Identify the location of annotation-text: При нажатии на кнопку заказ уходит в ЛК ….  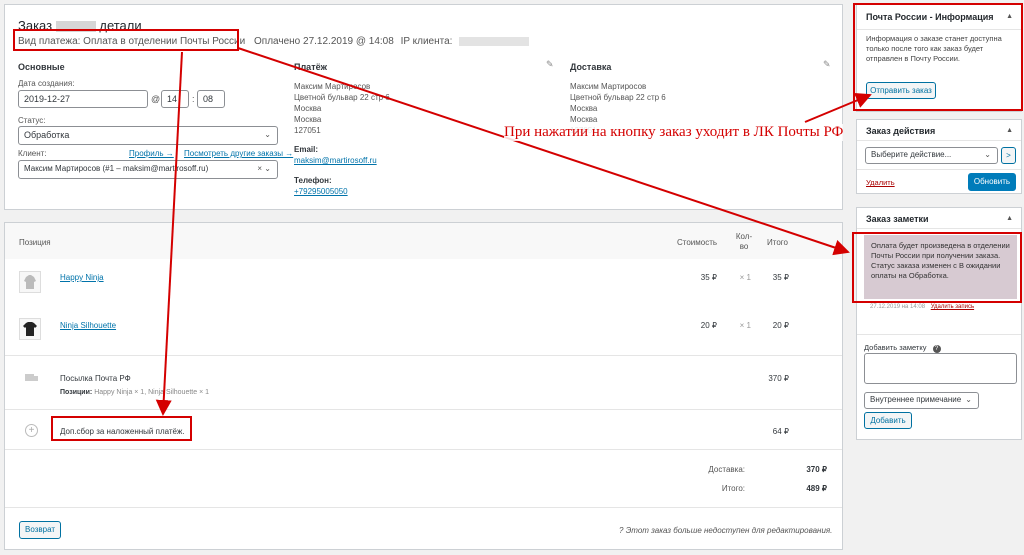
(674, 132).